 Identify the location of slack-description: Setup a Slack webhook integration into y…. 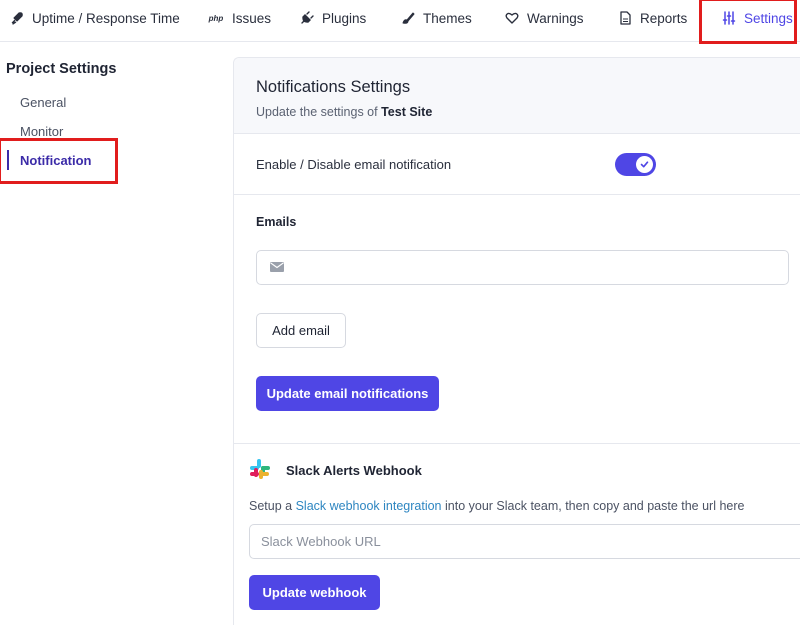
(496, 506).